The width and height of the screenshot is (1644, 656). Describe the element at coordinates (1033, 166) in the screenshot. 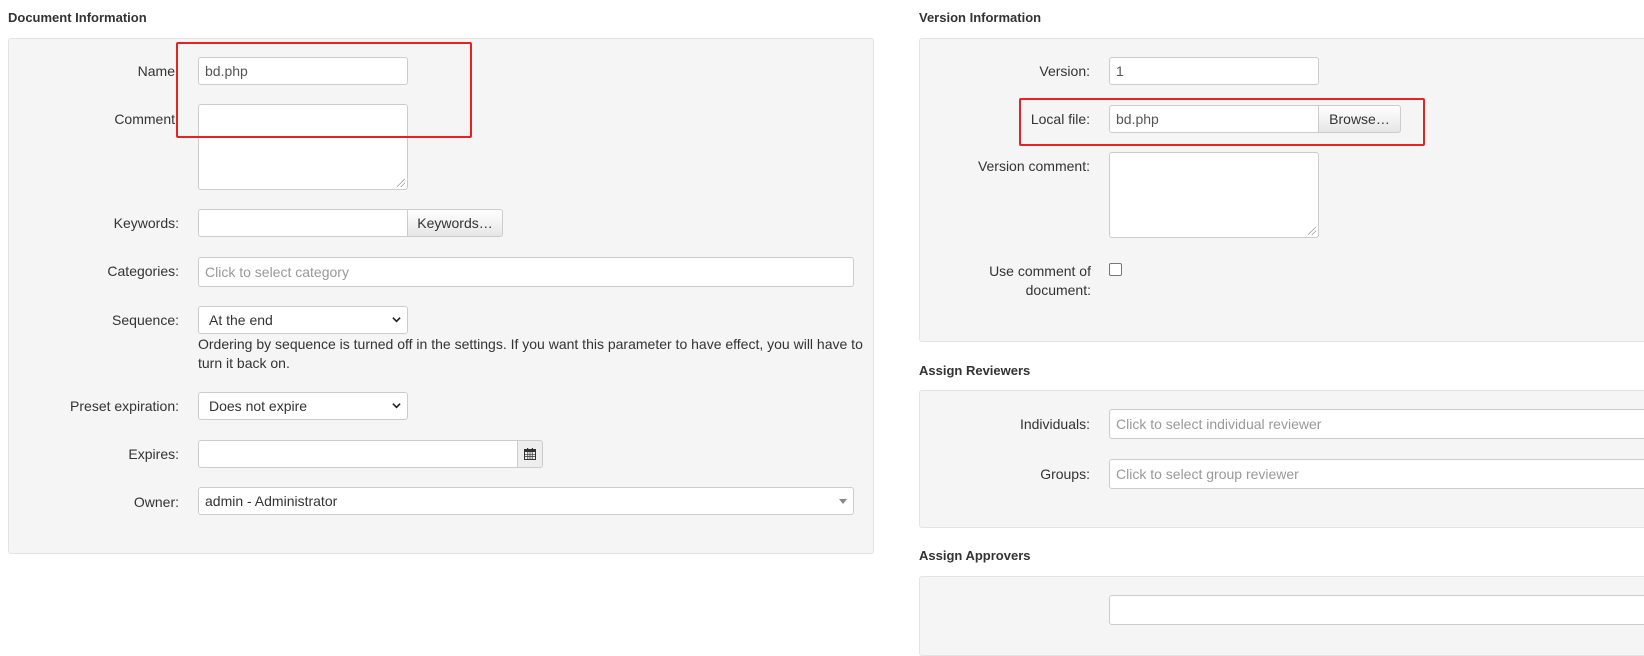

I see `version-comment-label: Version comment:` at that location.